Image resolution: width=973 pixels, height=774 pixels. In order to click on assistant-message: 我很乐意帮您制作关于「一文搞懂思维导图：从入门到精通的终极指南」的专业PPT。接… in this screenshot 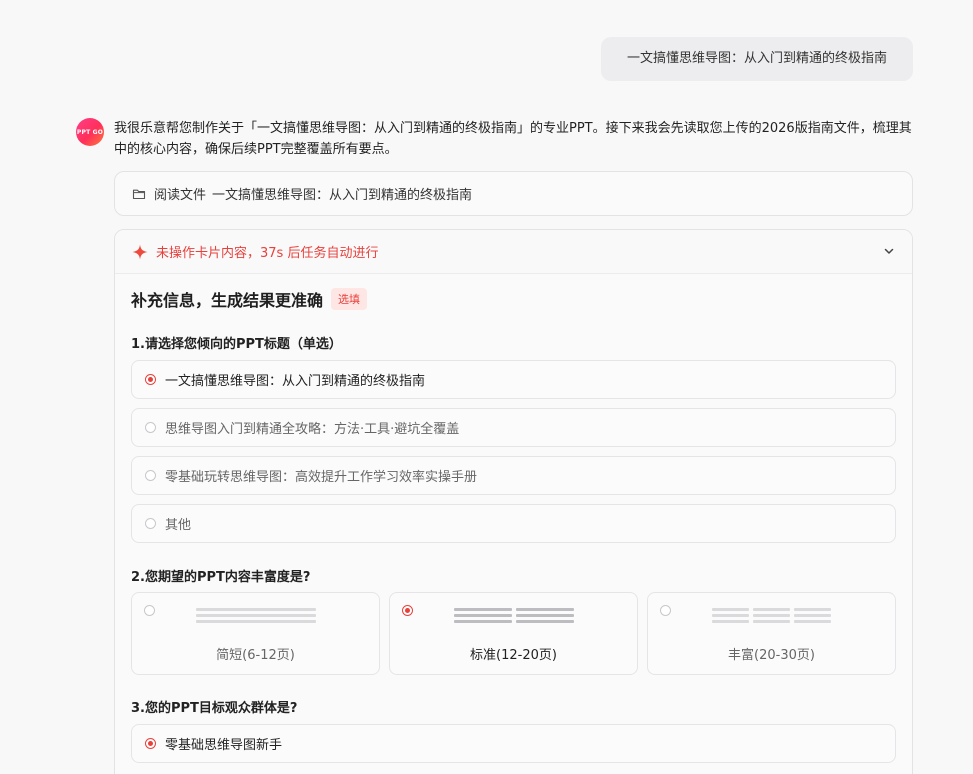, I will do `click(513, 139)`.